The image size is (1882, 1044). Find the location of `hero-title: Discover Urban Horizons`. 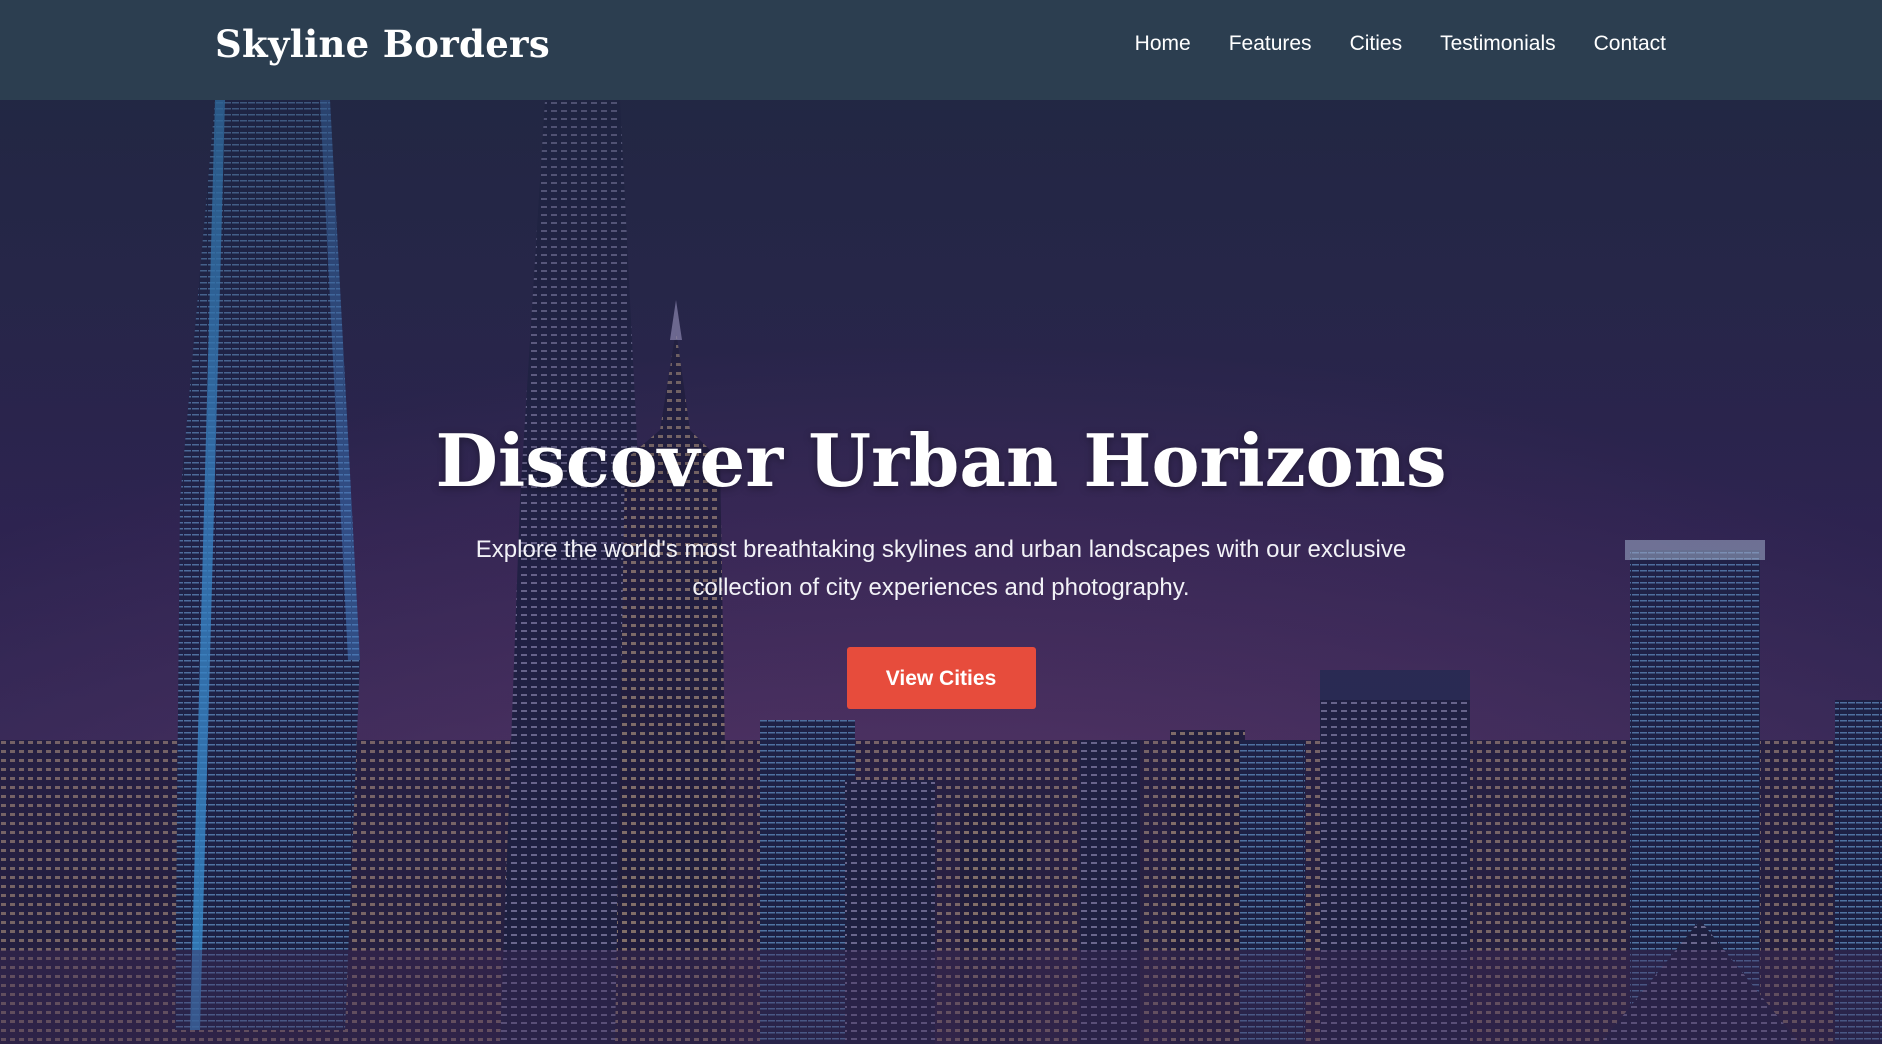

hero-title: Discover Urban Horizons is located at coordinates (941, 460).